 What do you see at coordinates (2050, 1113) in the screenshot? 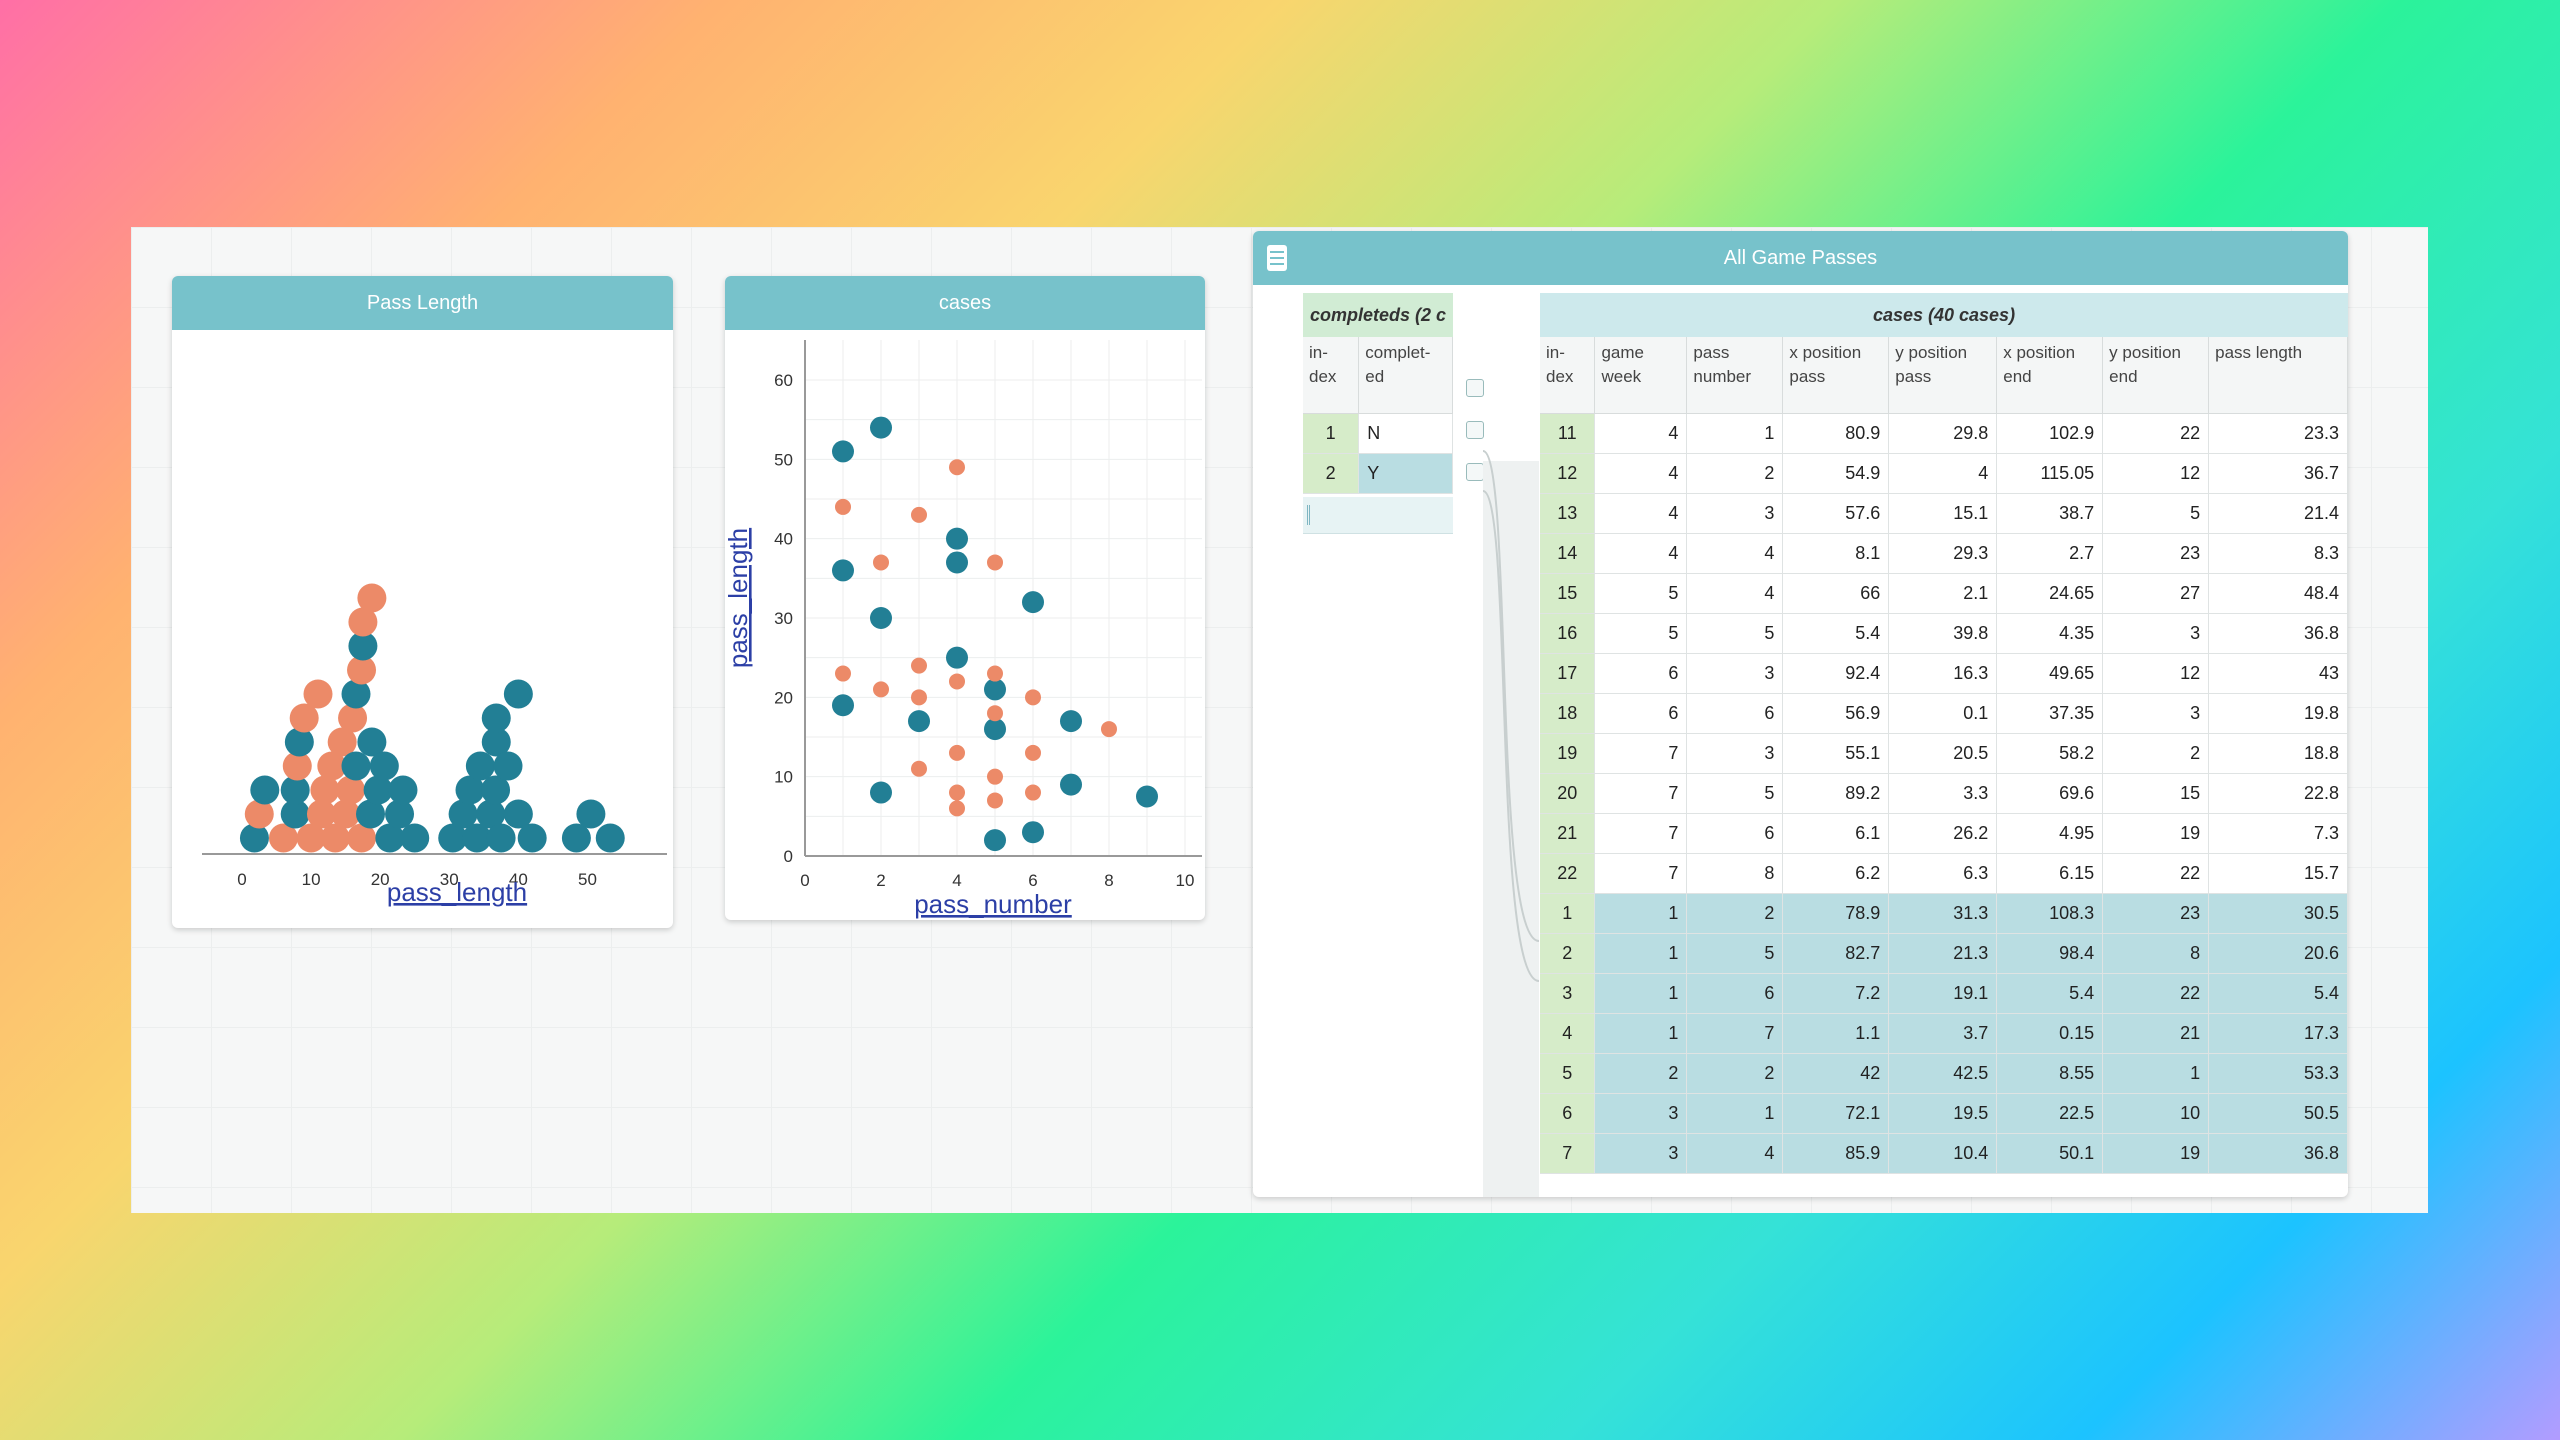
I see `table-cell: 22.5` at bounding box center [2050, 1113].